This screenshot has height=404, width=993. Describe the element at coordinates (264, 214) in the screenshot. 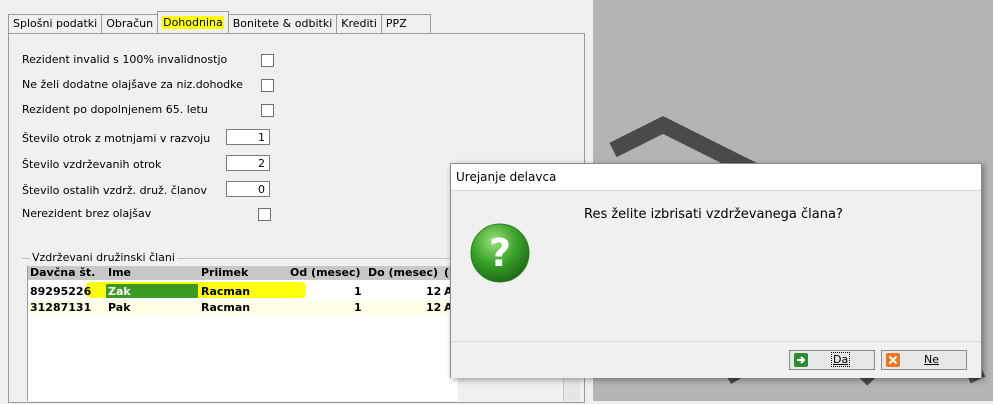

I see `nonresident-checkbox` at that location.